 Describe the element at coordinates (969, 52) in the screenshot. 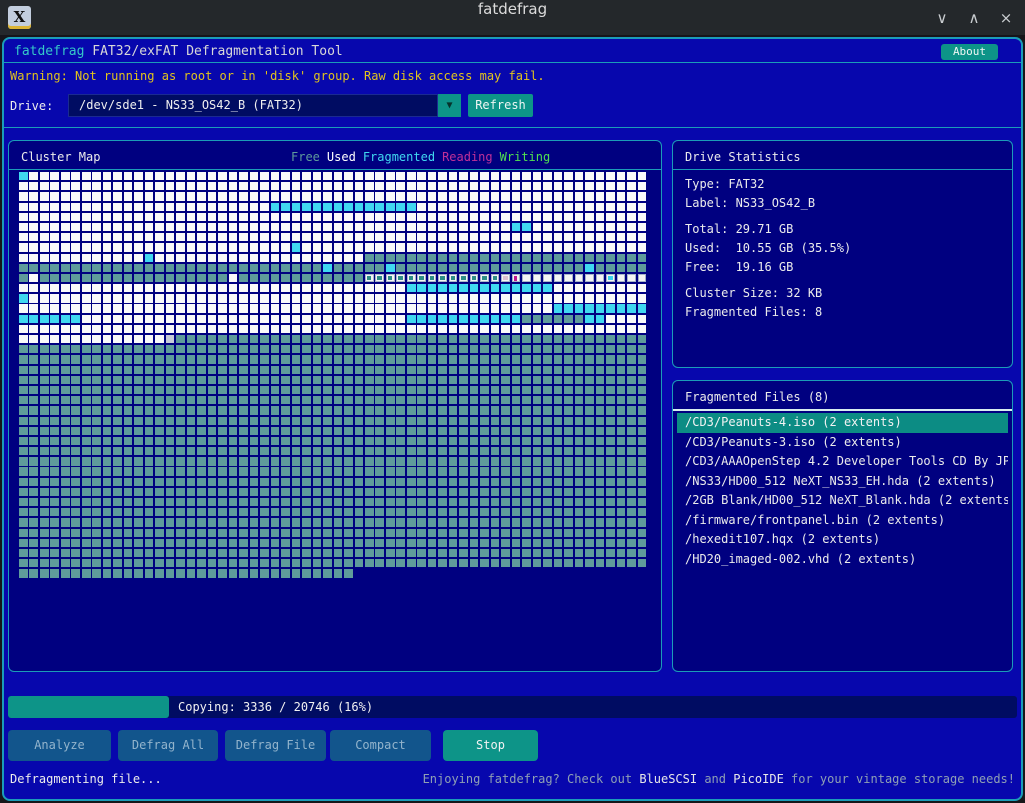

I see `about-button: About` at that location.